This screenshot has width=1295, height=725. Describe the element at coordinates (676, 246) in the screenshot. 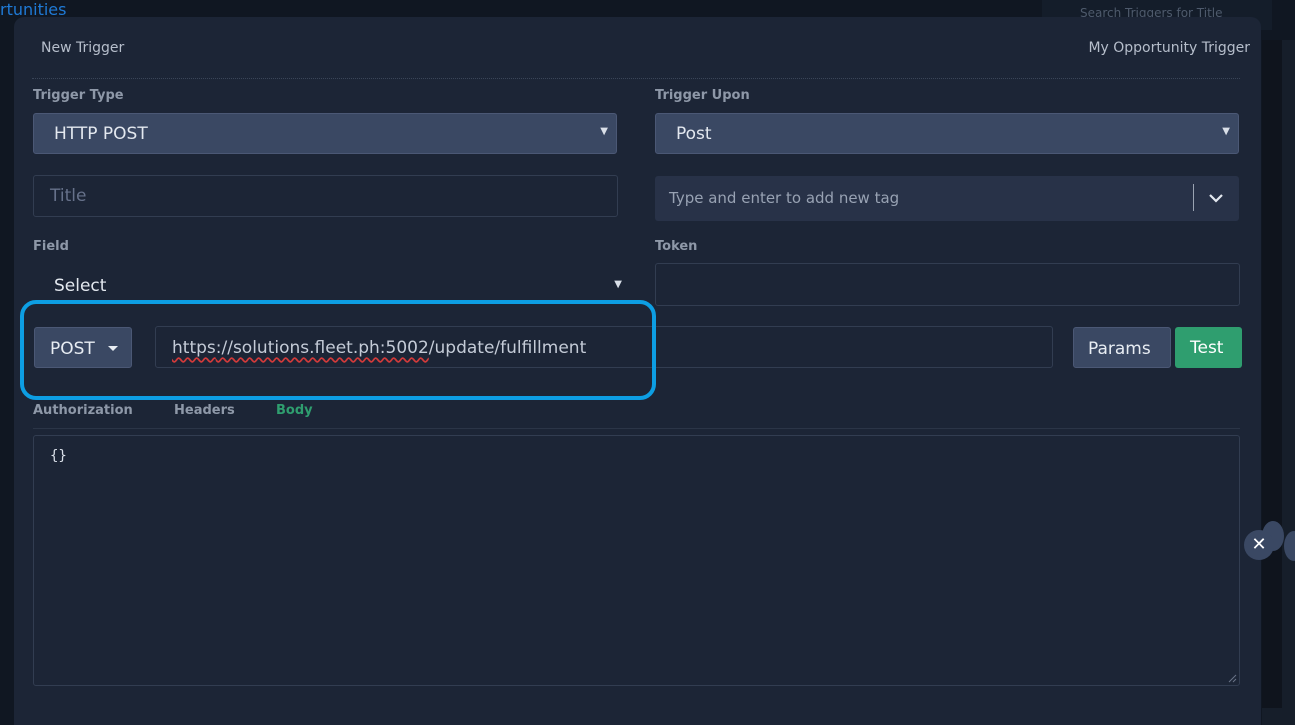

I see `token-label: Token` at that location.